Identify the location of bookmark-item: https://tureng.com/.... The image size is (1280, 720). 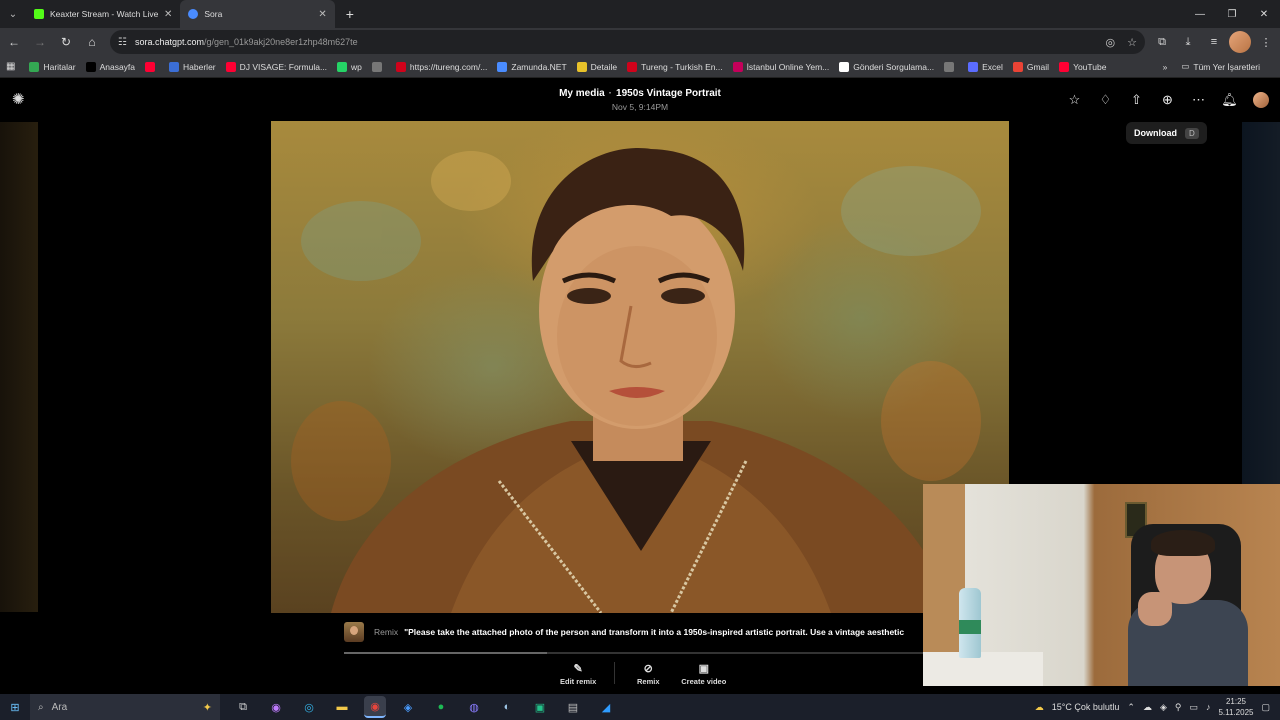
(441, 66).